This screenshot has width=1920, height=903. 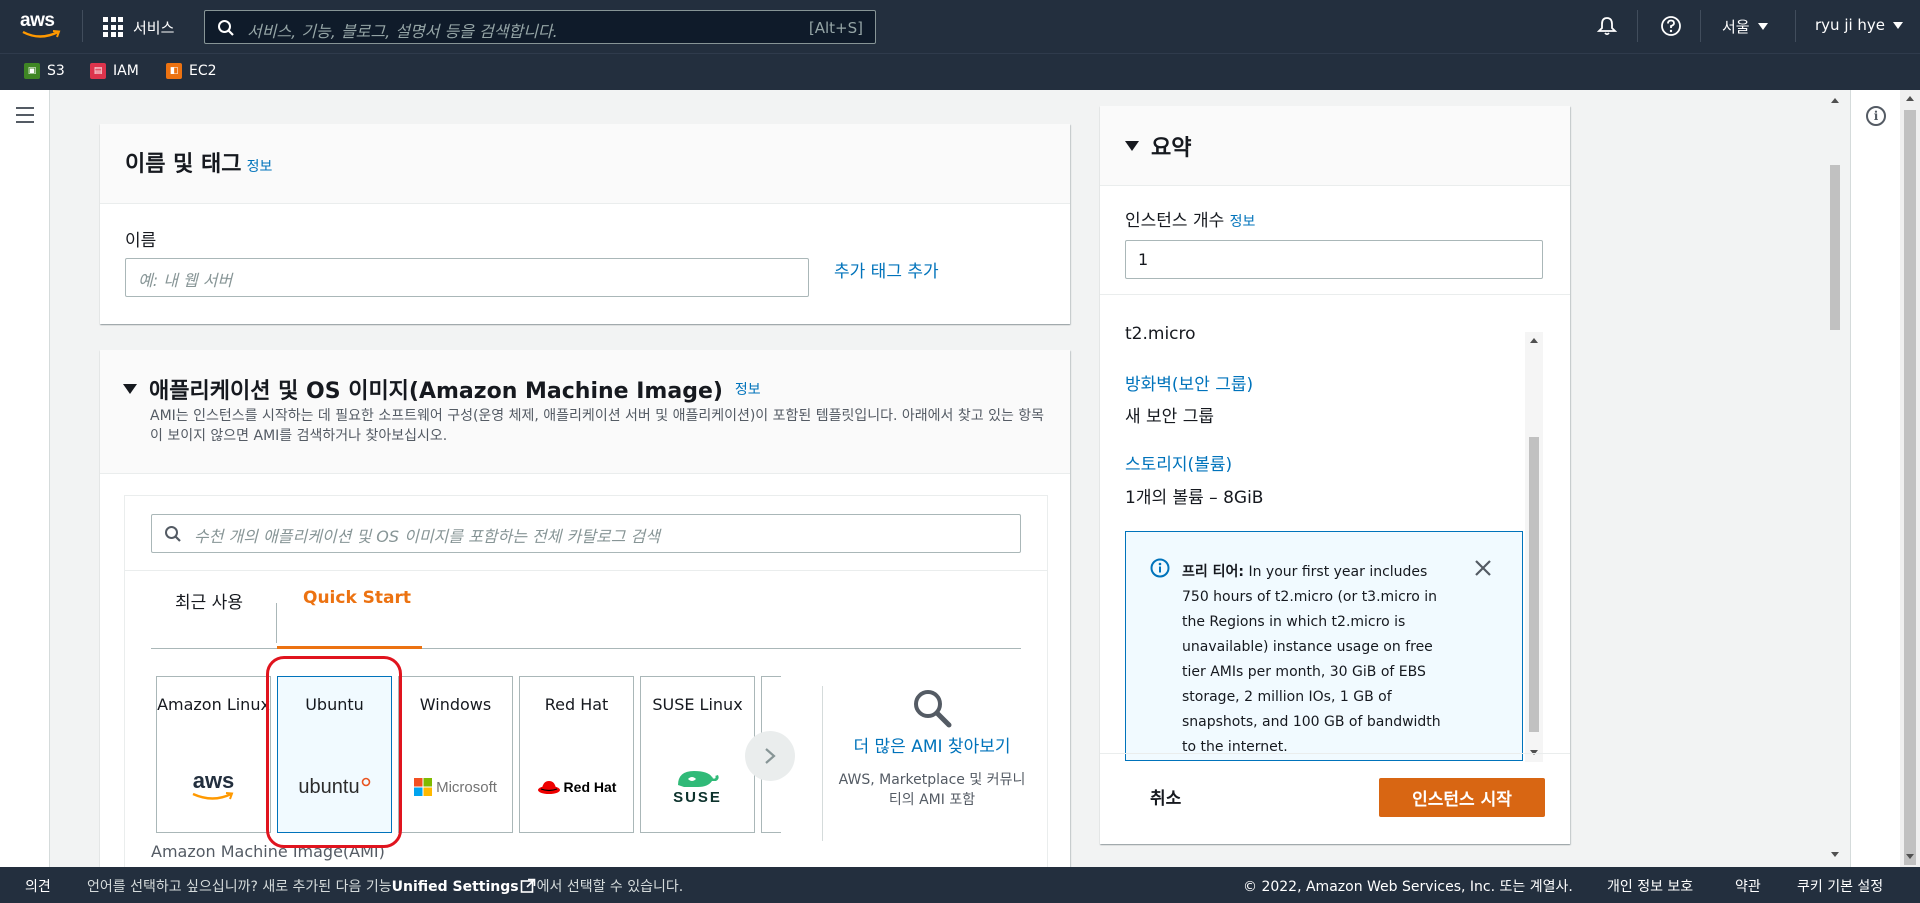 I want to click on redhat-logo-icon: Red Hat, so click(x=576, y=787).